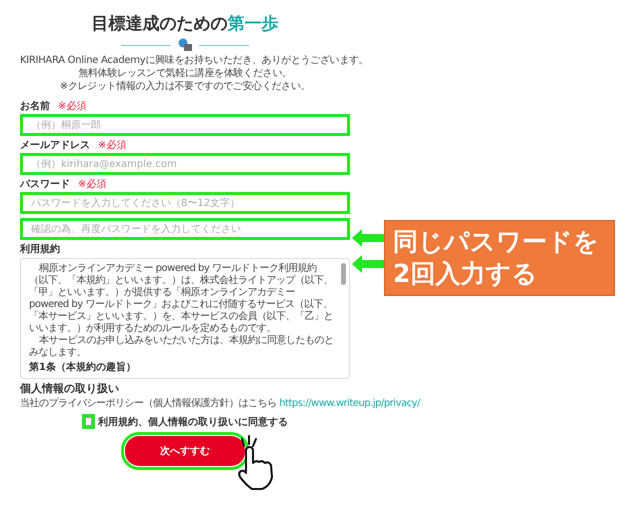 Image resolution: width=640 pixels, height=506 pixels. Describe the element at coordinates (185, 24) in the screenshot. I see `page-title: 目標達成のための第一歩` at that location.